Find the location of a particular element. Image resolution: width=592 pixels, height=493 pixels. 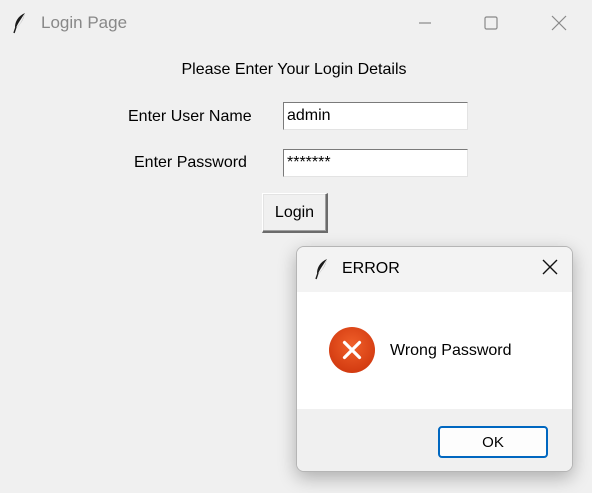

dialog-close-button is located at coordinates (549, 269).